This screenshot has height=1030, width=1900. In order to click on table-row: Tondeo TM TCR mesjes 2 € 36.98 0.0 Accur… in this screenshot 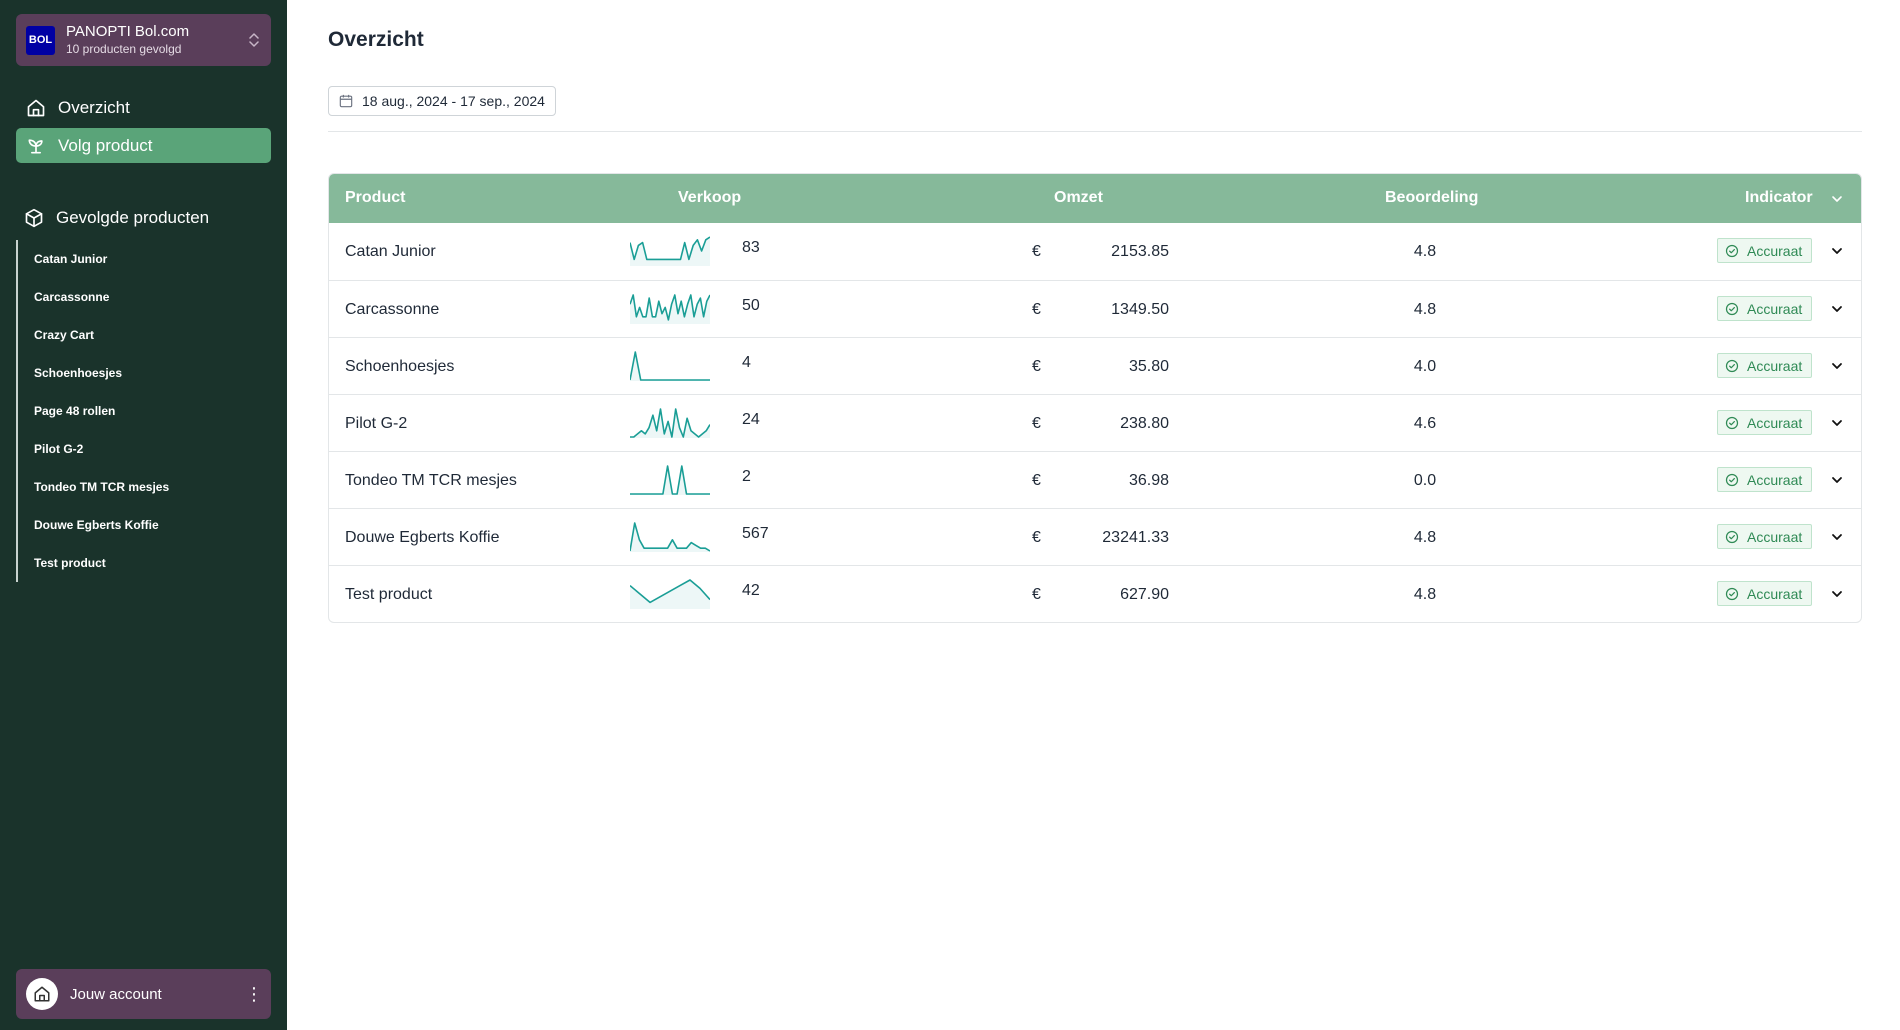, I will do `click(1095, 479)`.